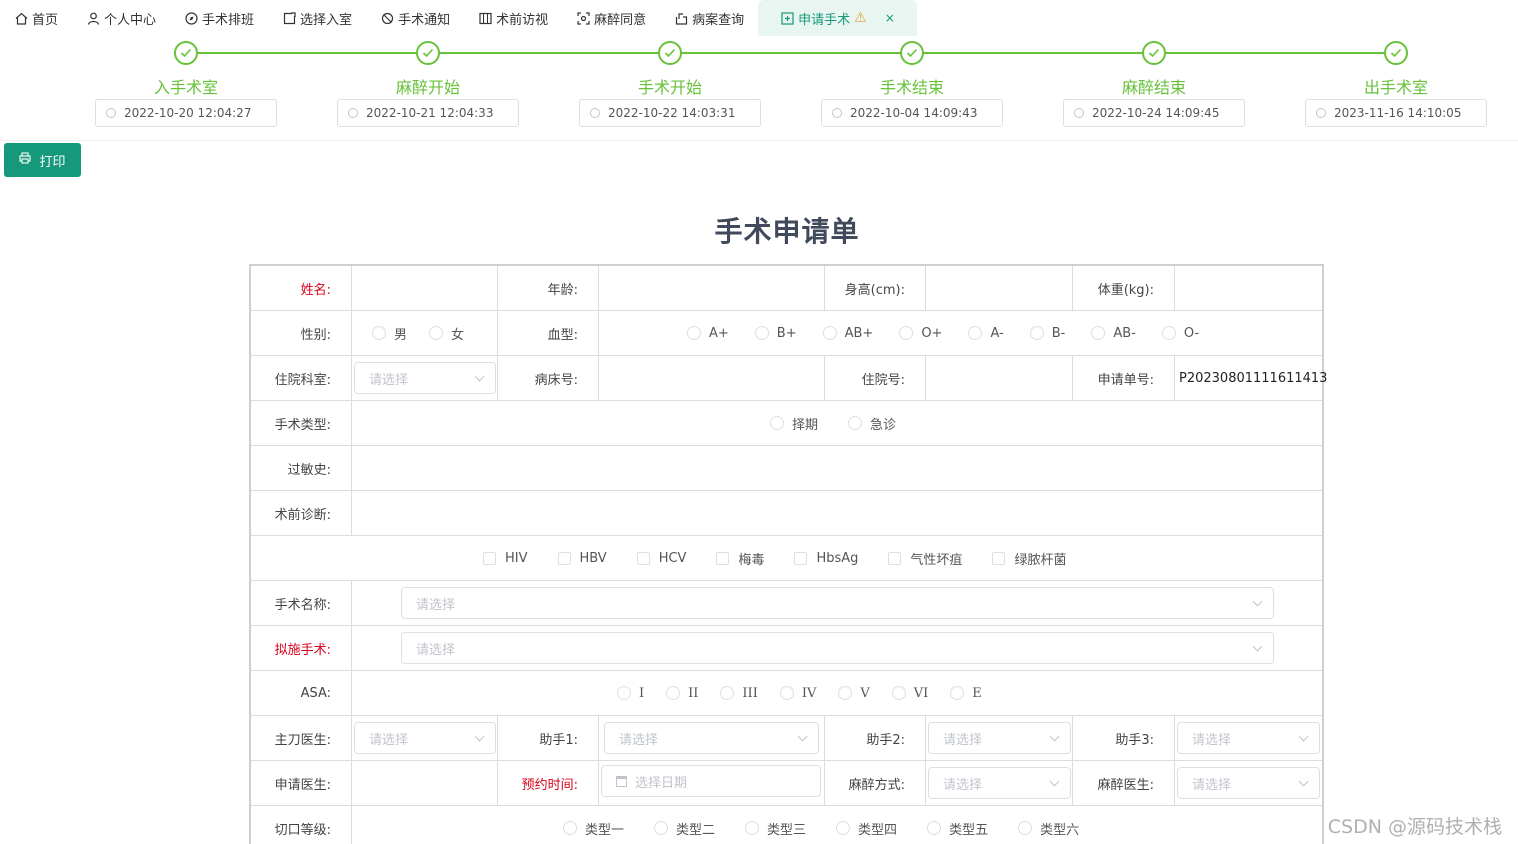 This screenshot has height=844, width=1518. I want to click on assistant1-select: 请选择, so click(711, 738).